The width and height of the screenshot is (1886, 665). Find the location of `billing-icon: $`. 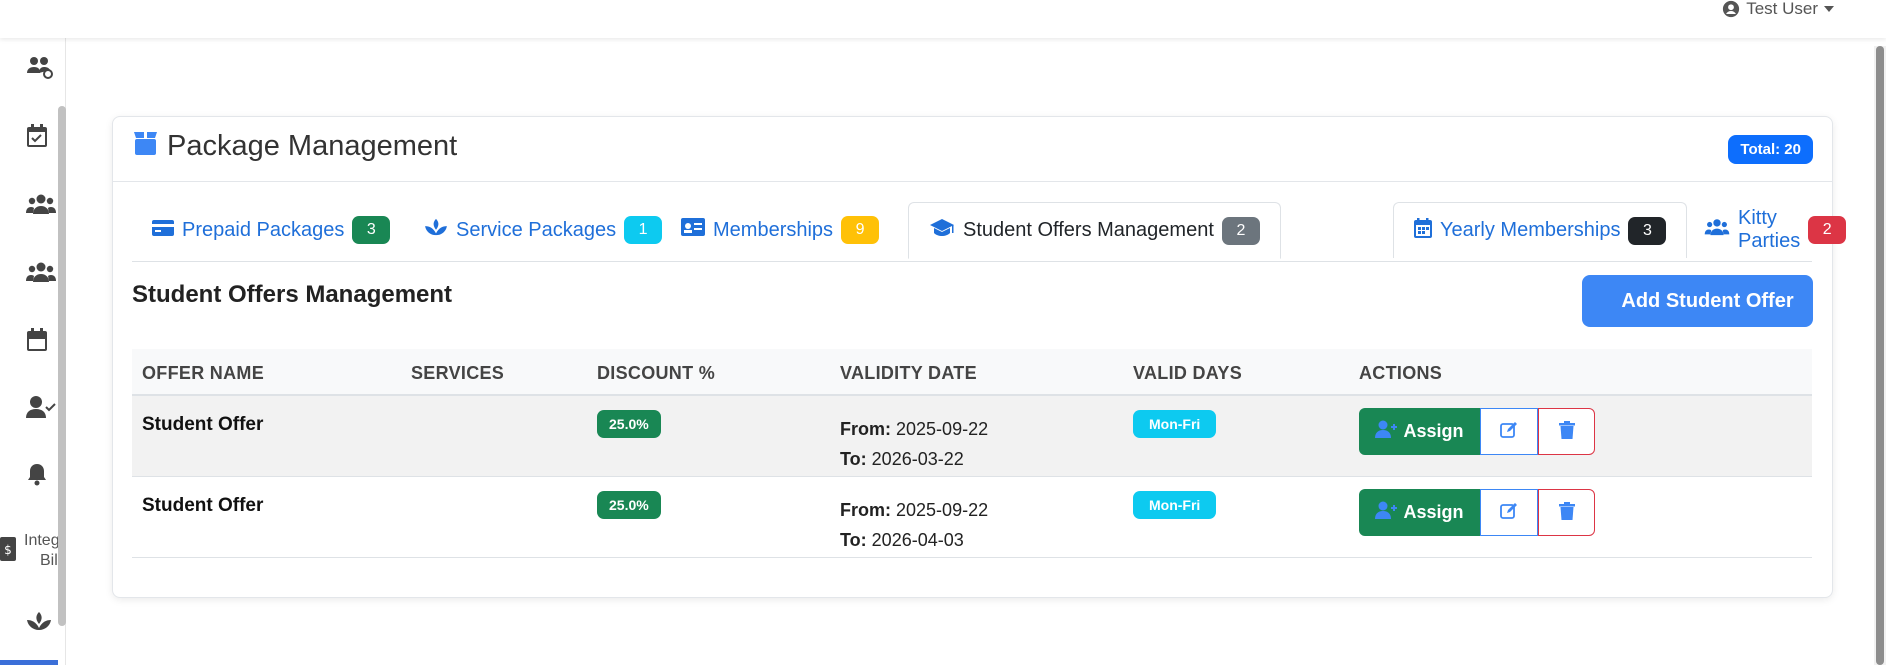

billing-icon: $ is located at coordinates (8, 551).